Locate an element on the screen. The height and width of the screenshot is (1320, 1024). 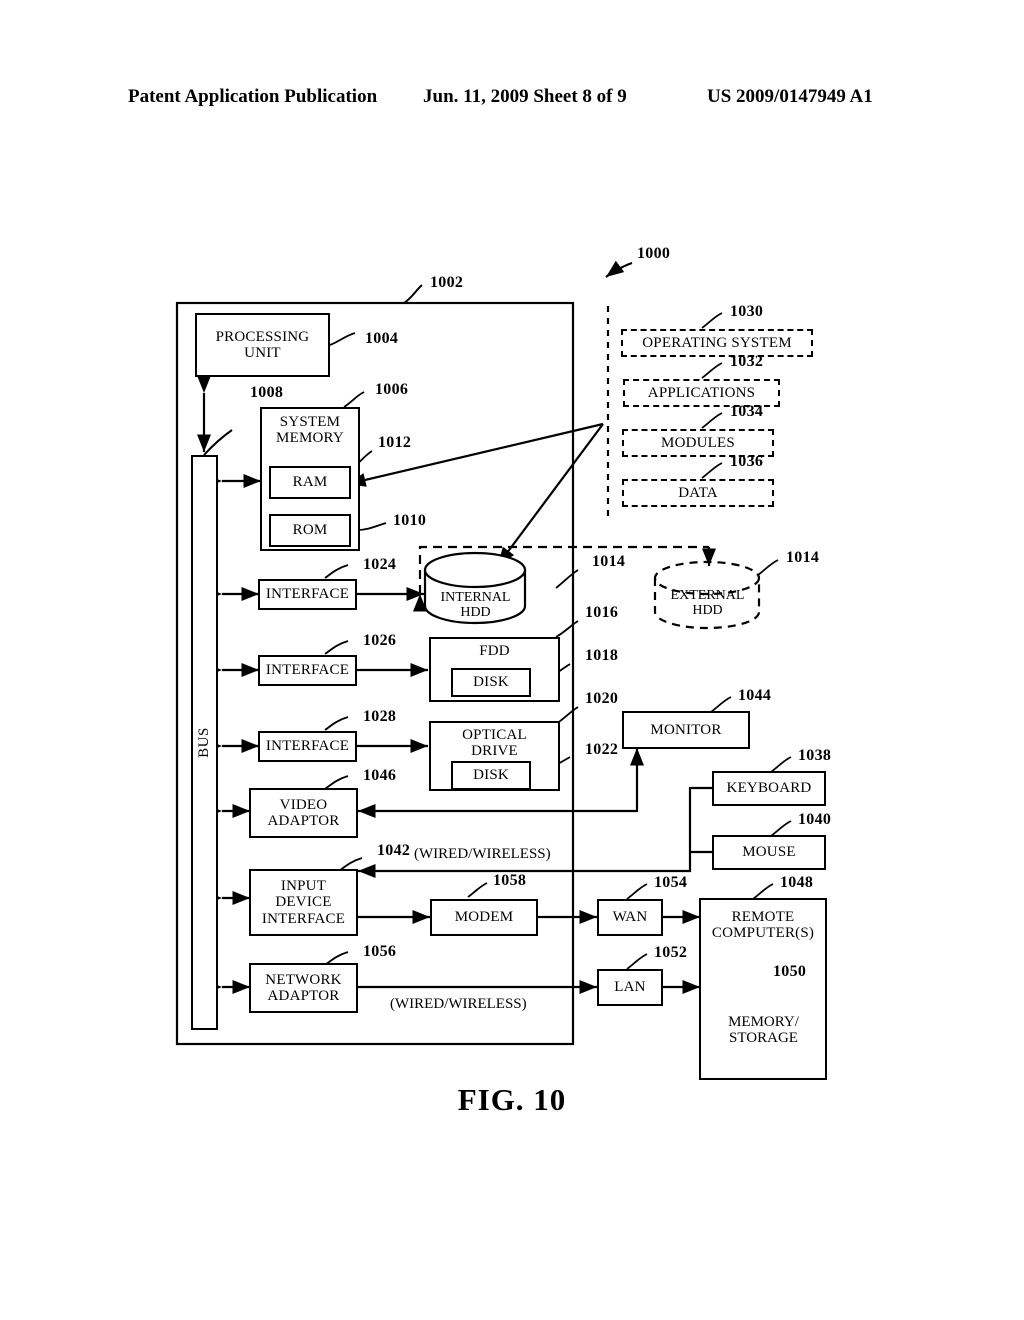
mouse-label: MOUSE is located at coordinates (769, 852).